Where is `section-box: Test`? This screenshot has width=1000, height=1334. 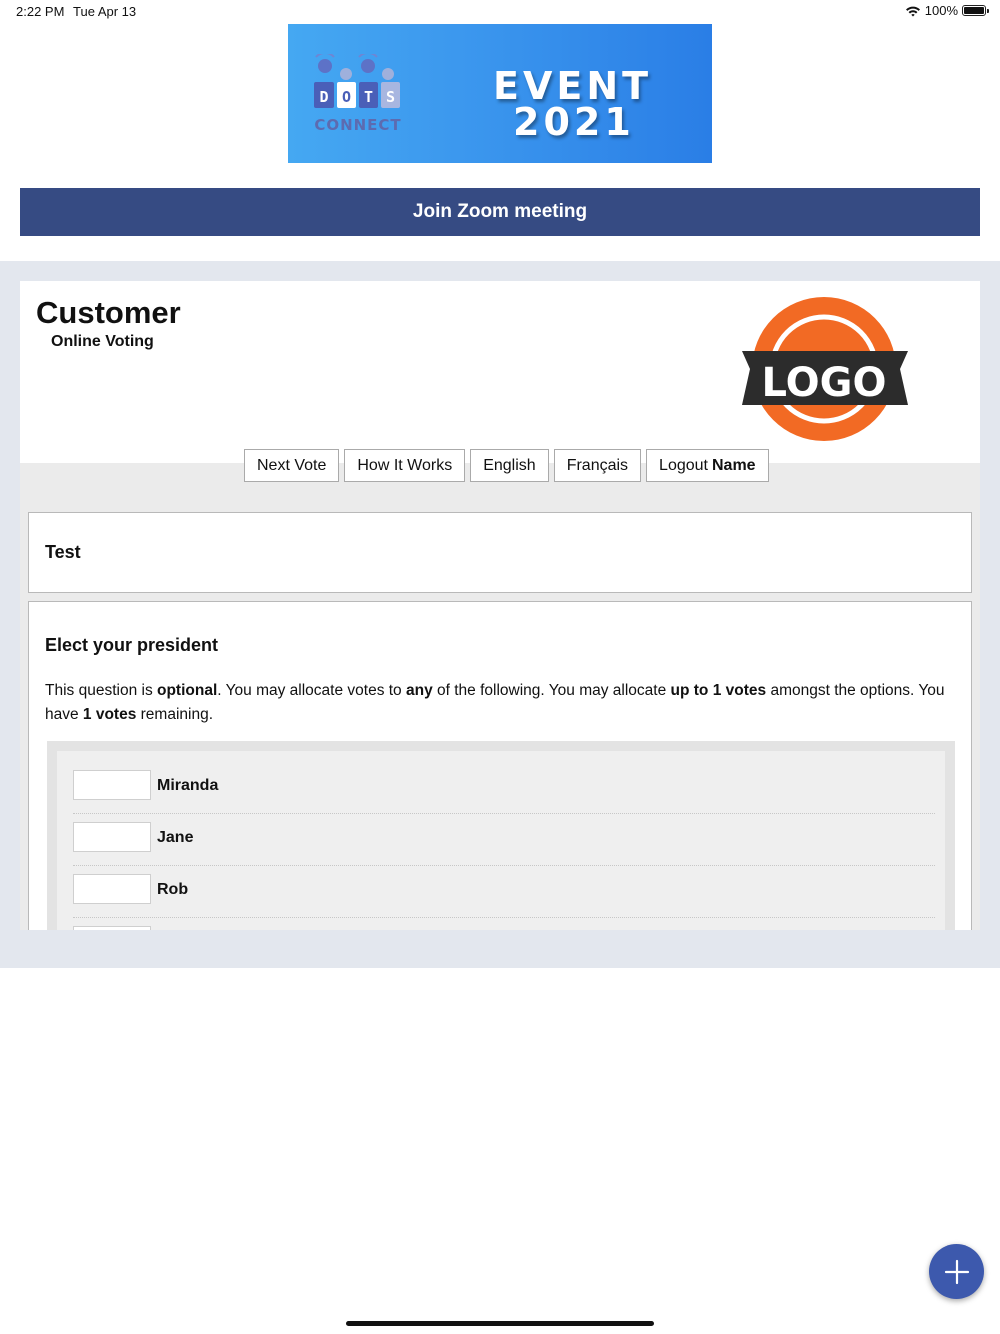
section-box: Test is located at coordinates (500, 552).